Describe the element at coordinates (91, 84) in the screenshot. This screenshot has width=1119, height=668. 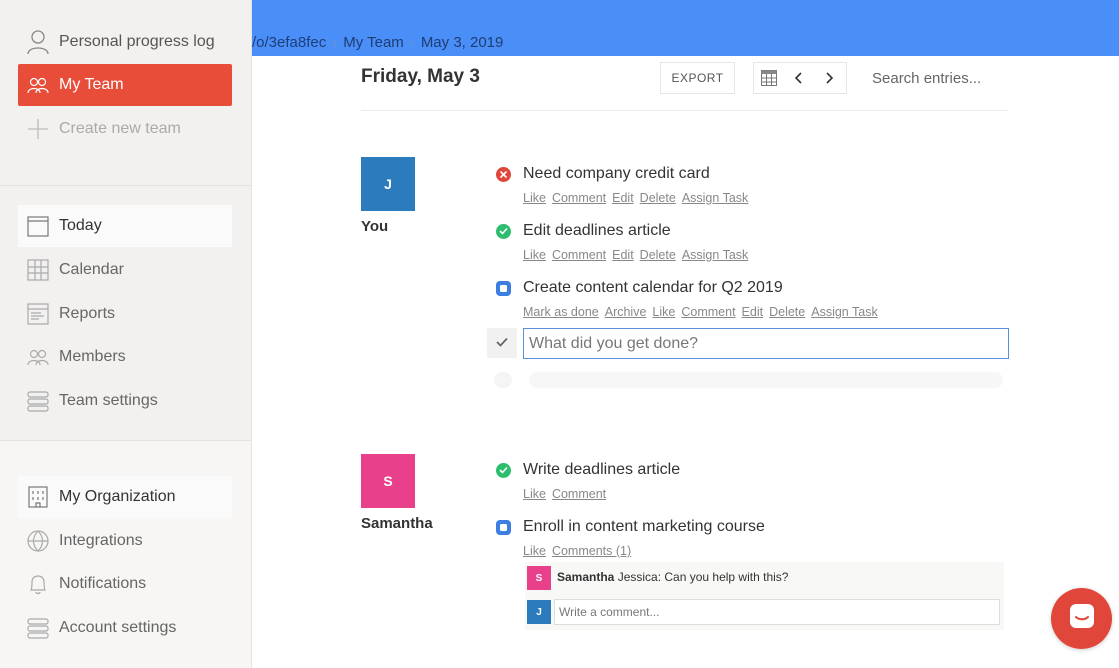
I see `sidebar-item-label: My Team` at that location.